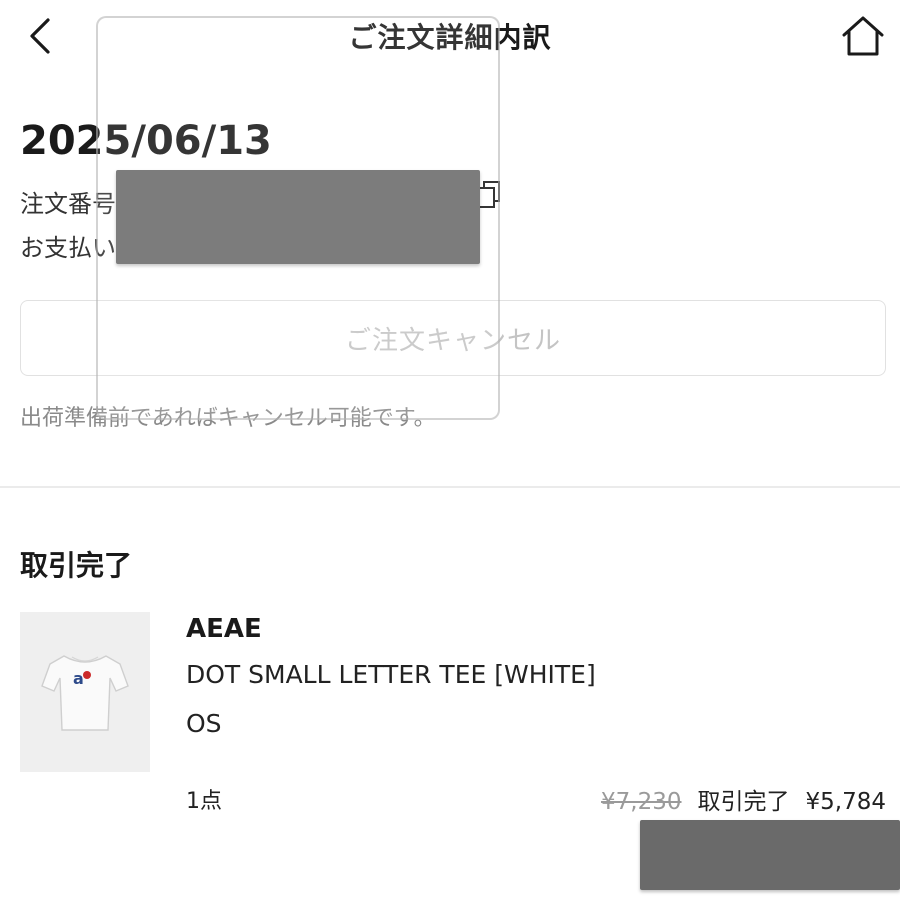 This screenshot has height=900, width=900. What do you see at coordinates (391, 674) in the screenshot?
I see `product-name: DOT SMALL LETTER TEE [WHITE]` at bounding box center [391, 674].